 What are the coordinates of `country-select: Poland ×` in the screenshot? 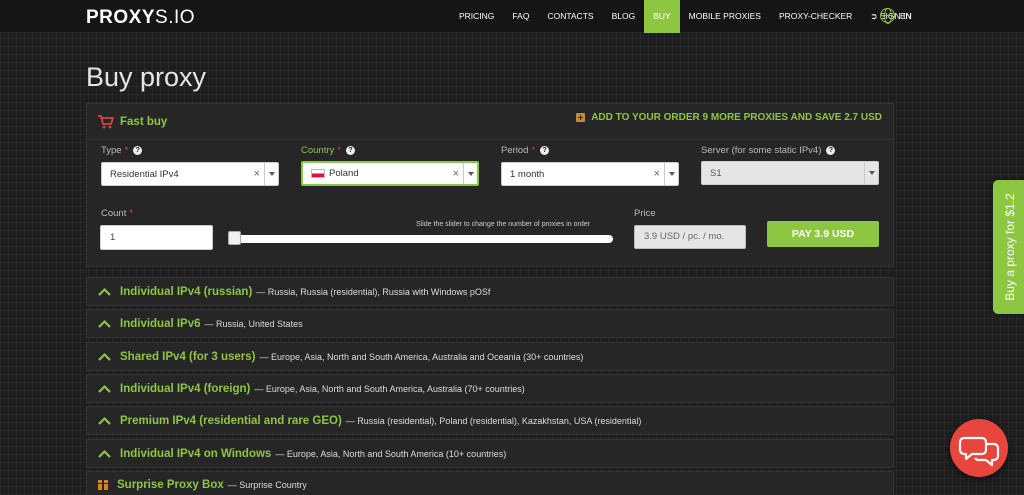 It's located at (390, 173).